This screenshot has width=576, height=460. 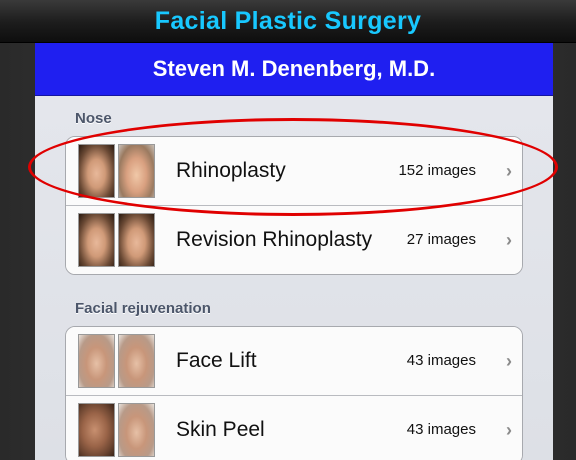 What do you see at coordinates (93, 118) in the screenshot?
I see `section-label-nose: Nose` at bounding box center [93, 118].